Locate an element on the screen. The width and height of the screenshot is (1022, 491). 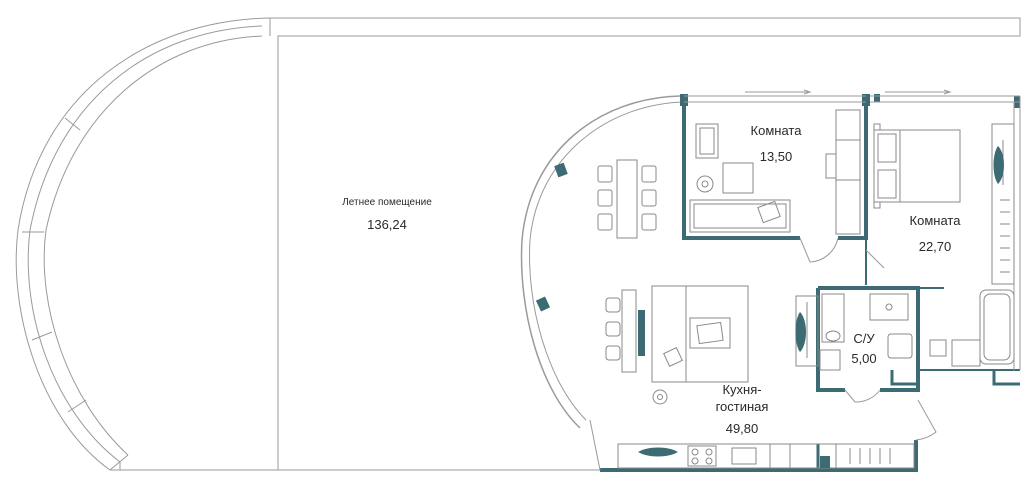
room-summer-name: Летнее помещение is located at coordinates (387, 202).